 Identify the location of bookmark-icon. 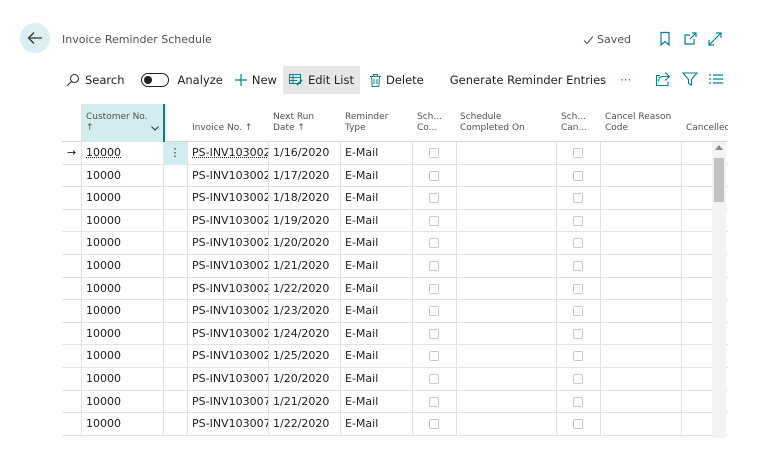
(665, 39).